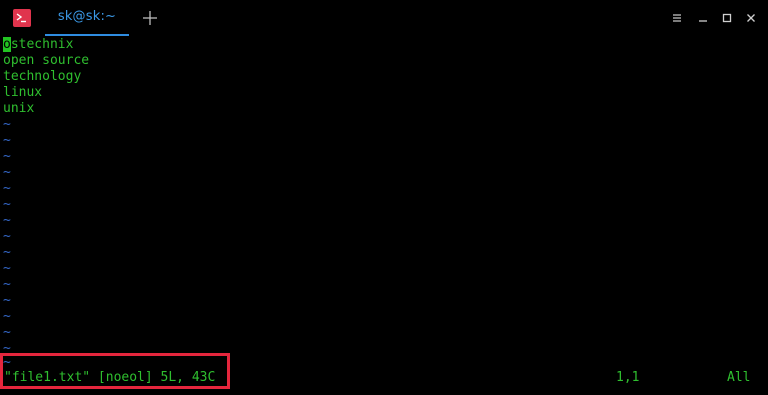  Describe the element at coordinates (628, 377) in the screenshot. I see `status-cursor-position: 1,1` at that location.